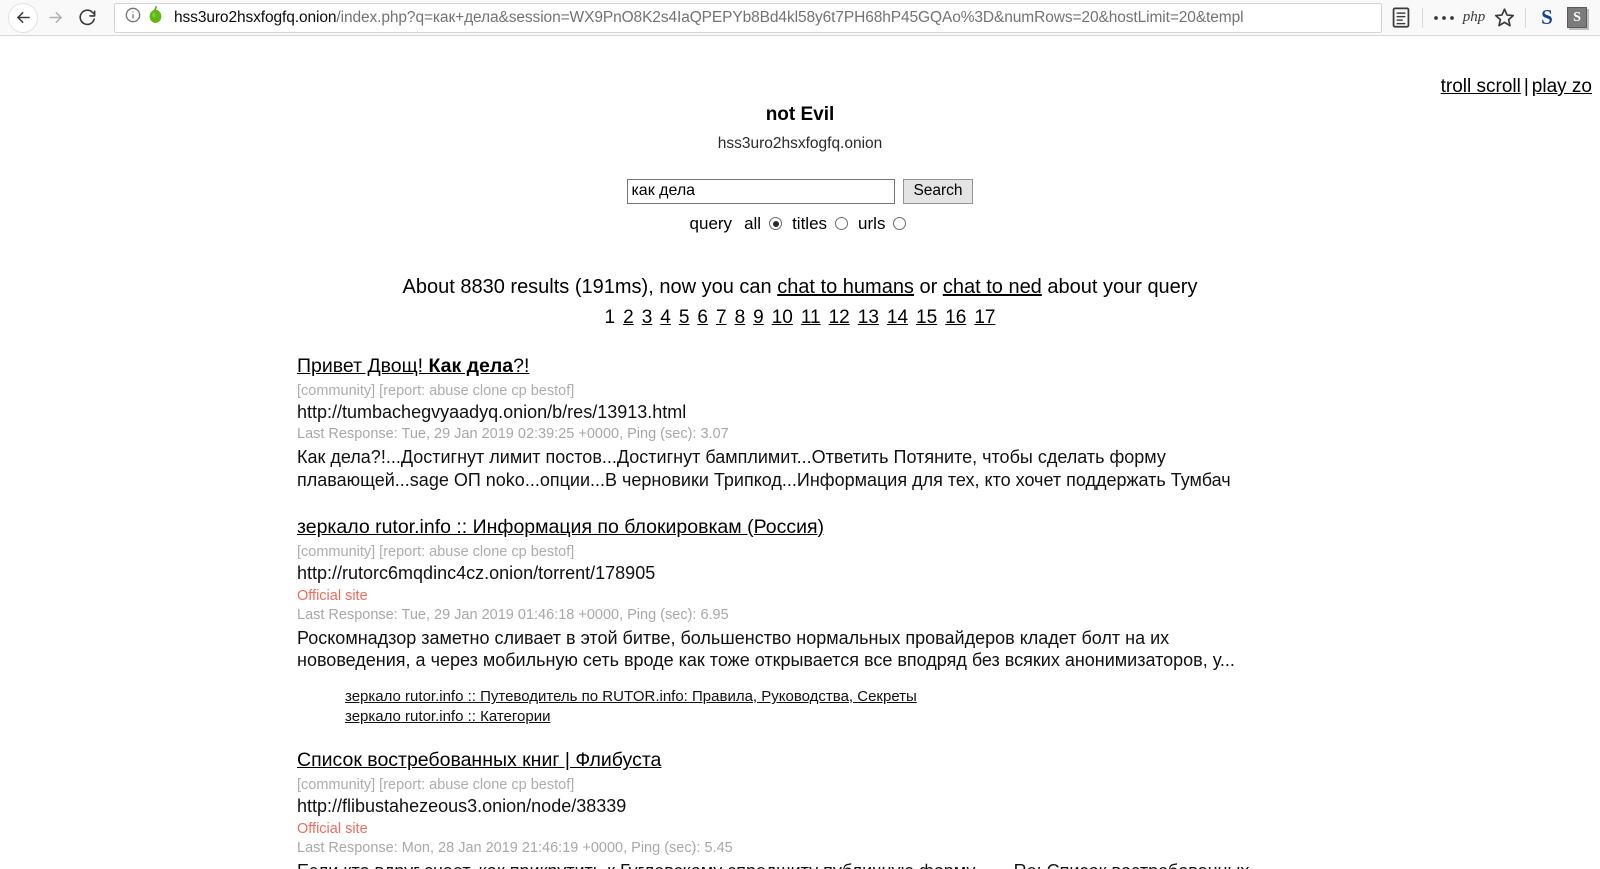 Image resolution: width=1600 pixels, height=869 pixels. I want to click on scope-label-urls: urls, so click(872, 223).